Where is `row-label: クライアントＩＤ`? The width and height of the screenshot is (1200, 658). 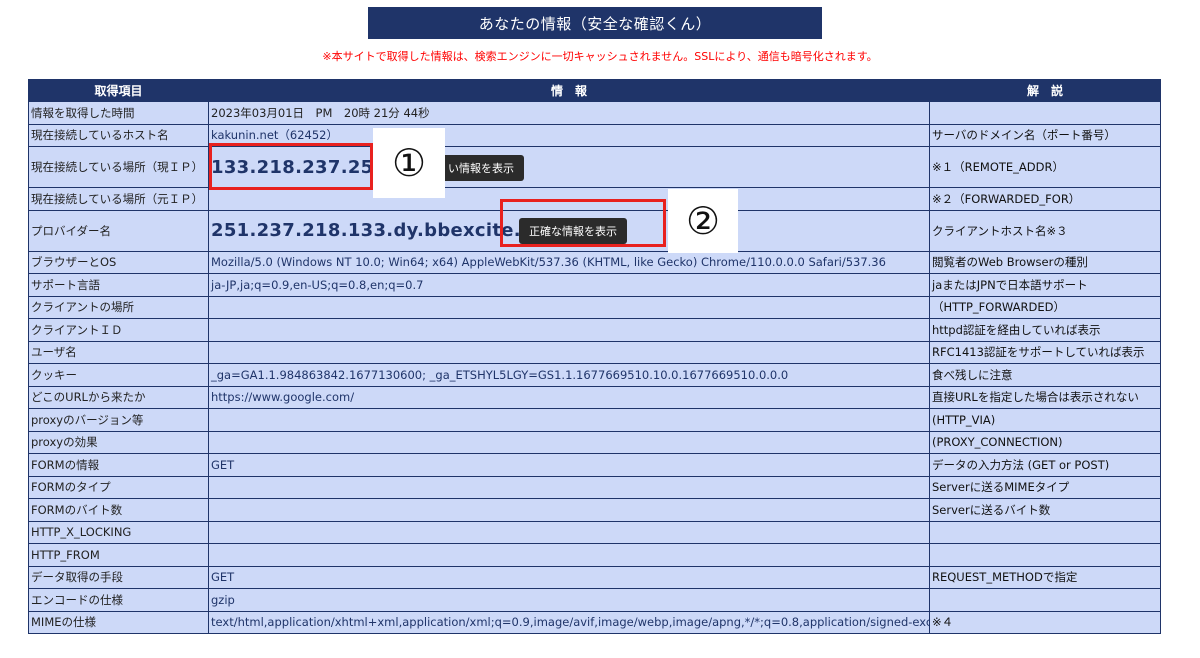
row-label: クライアントＩＤ is located at coordinates (118, 330).